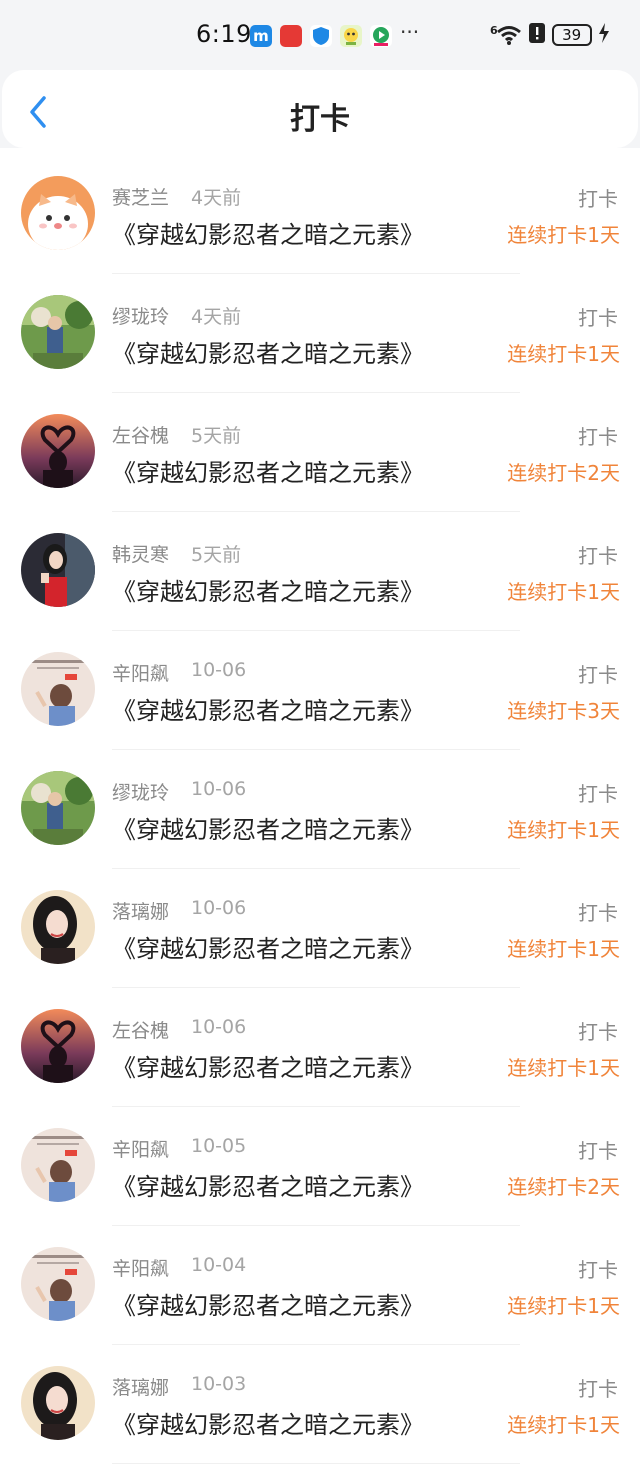  I want to click on checkin-row: 辛阳飙 10-05 《穿越幻影忍者之暗之元素》 打卡连续打卡2天, so click(320, 1166).